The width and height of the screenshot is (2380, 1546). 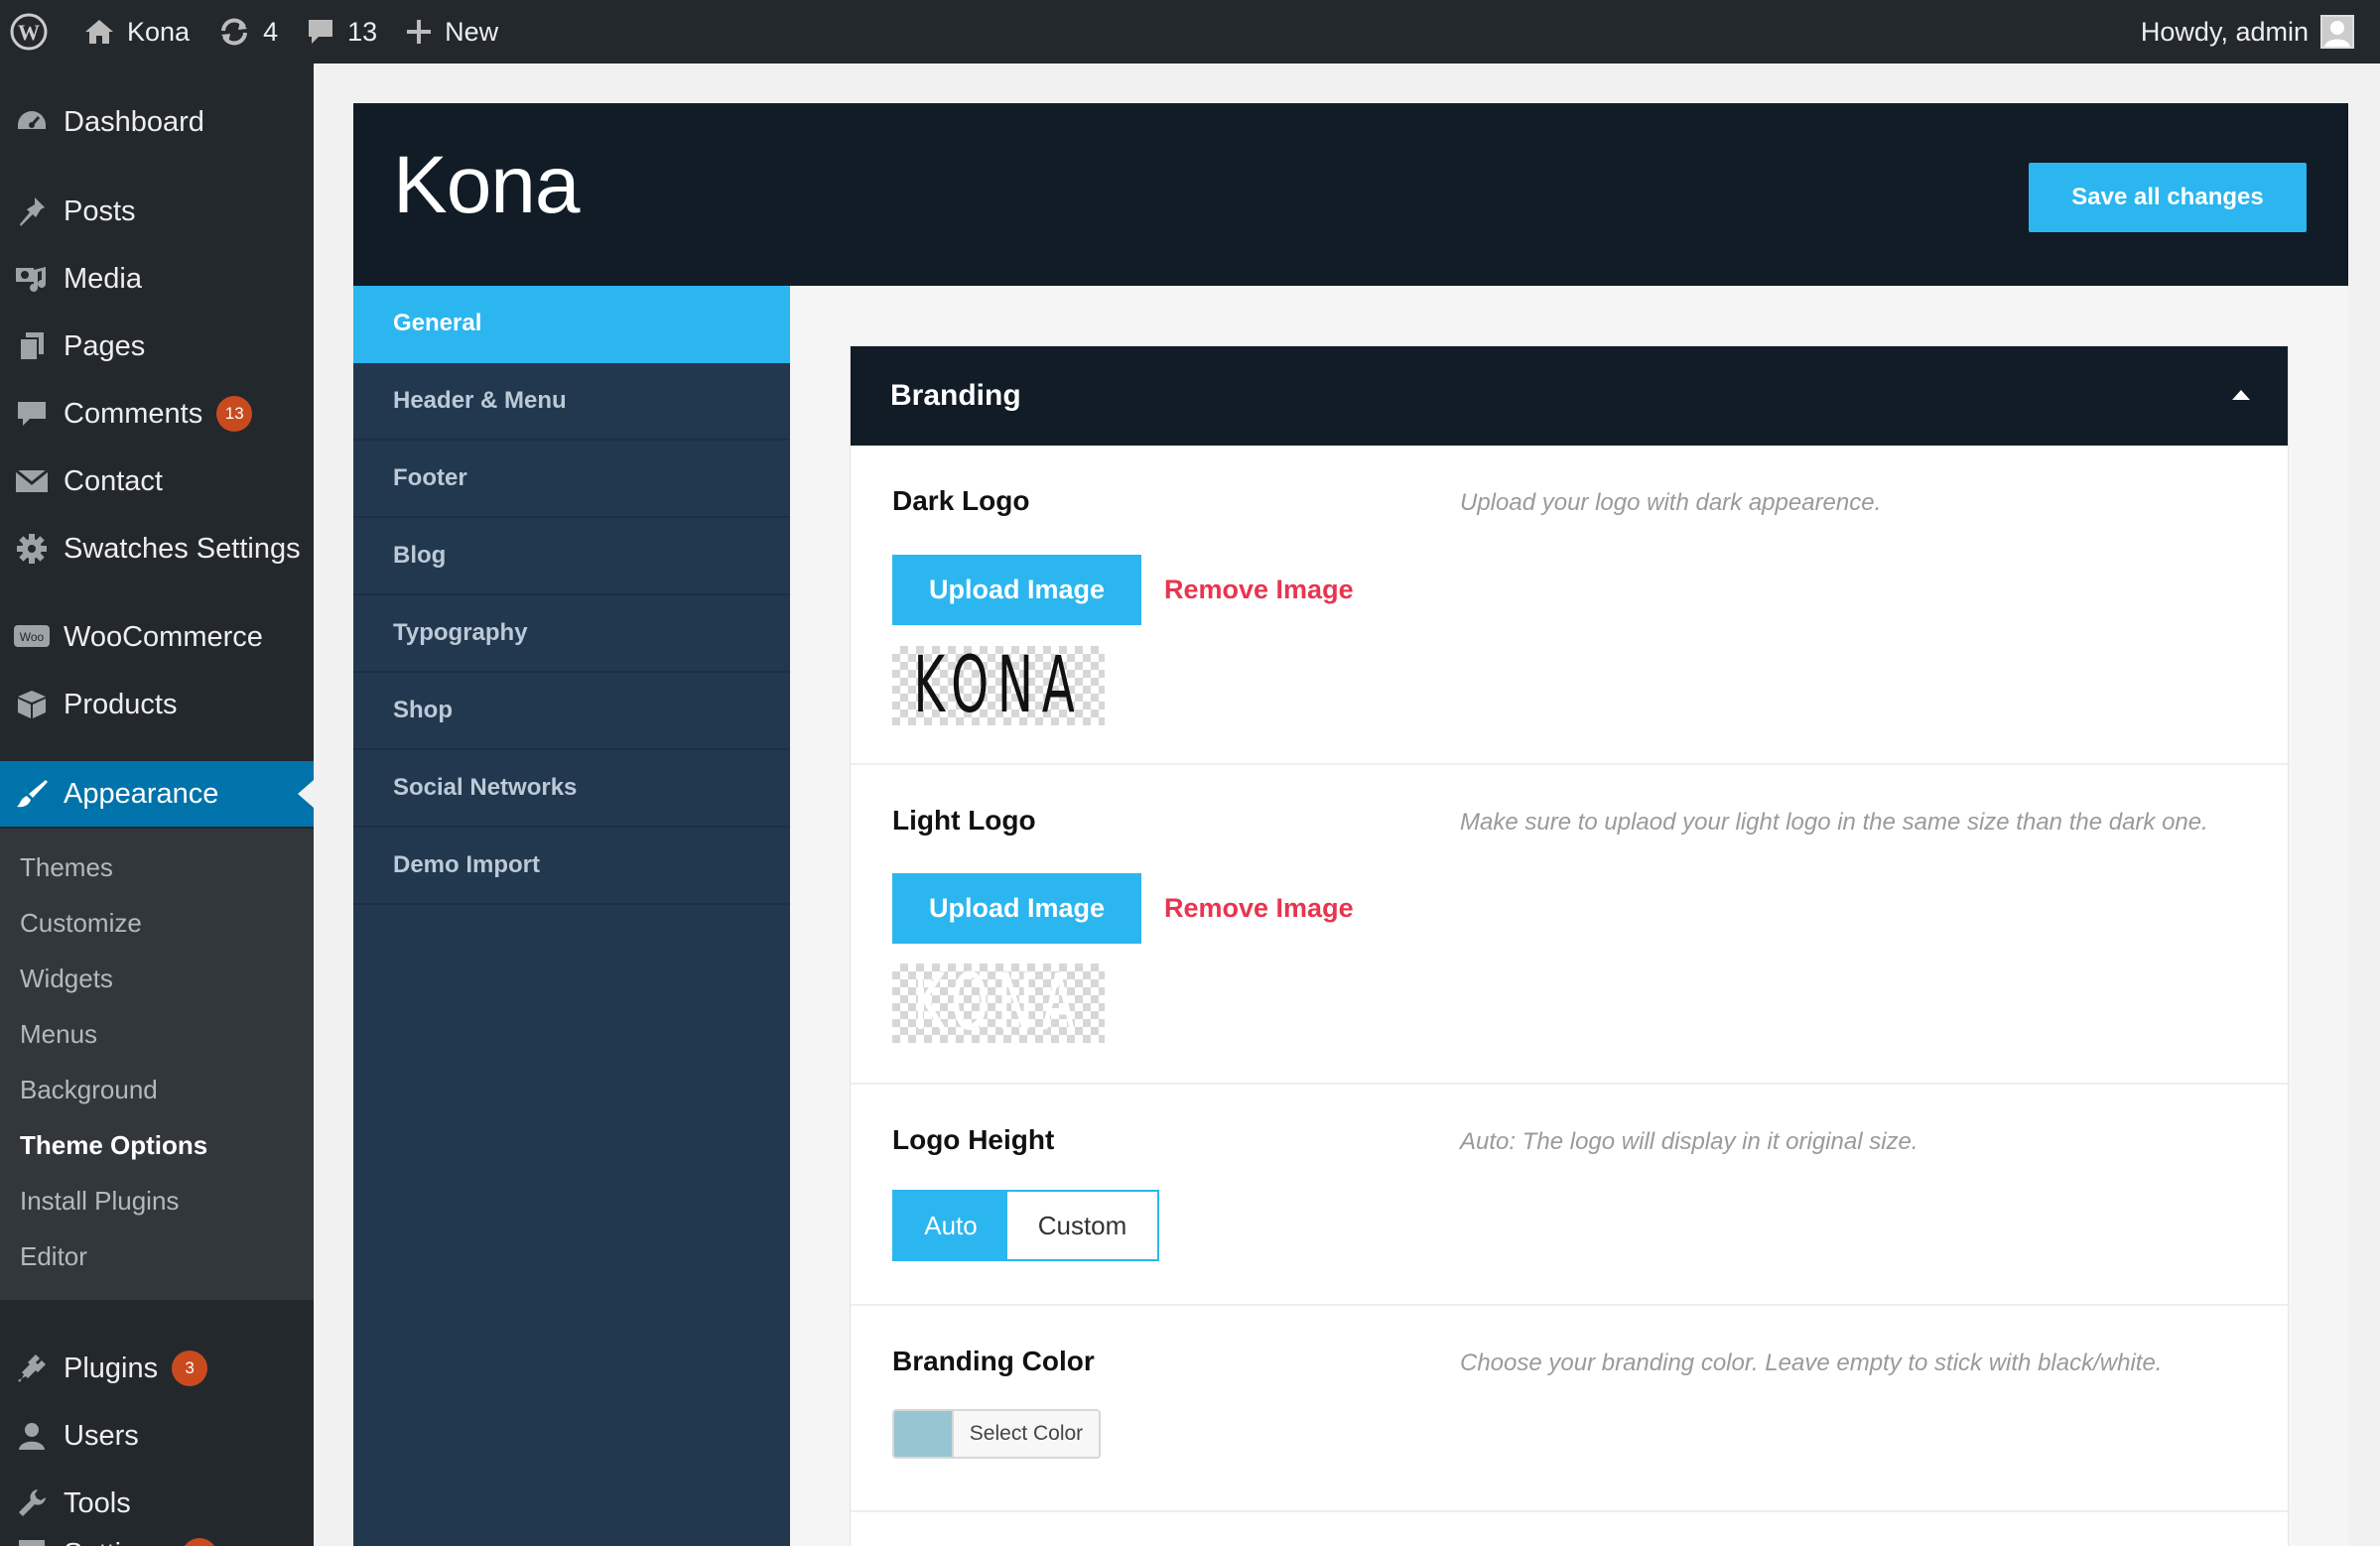 I want to click on admin-bar: W Kona 4 13 New Howdy, admin, so click(x=1190, y=32).